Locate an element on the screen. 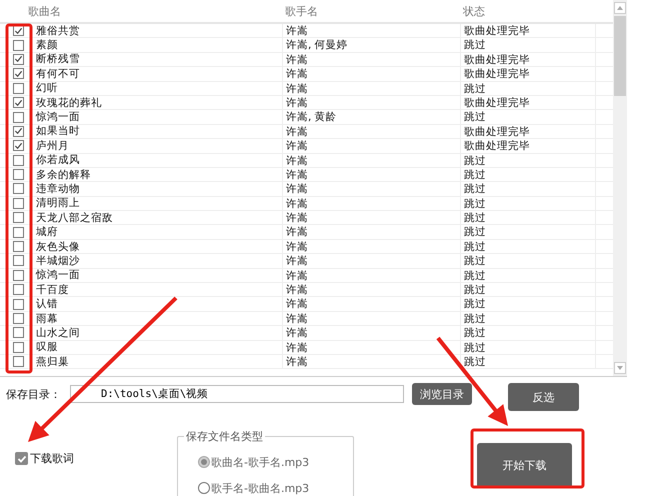 Image resolution: width=647 pixels, height=496 pixels. invert-selection-button: 反选 is located at coordinates (543, 397).